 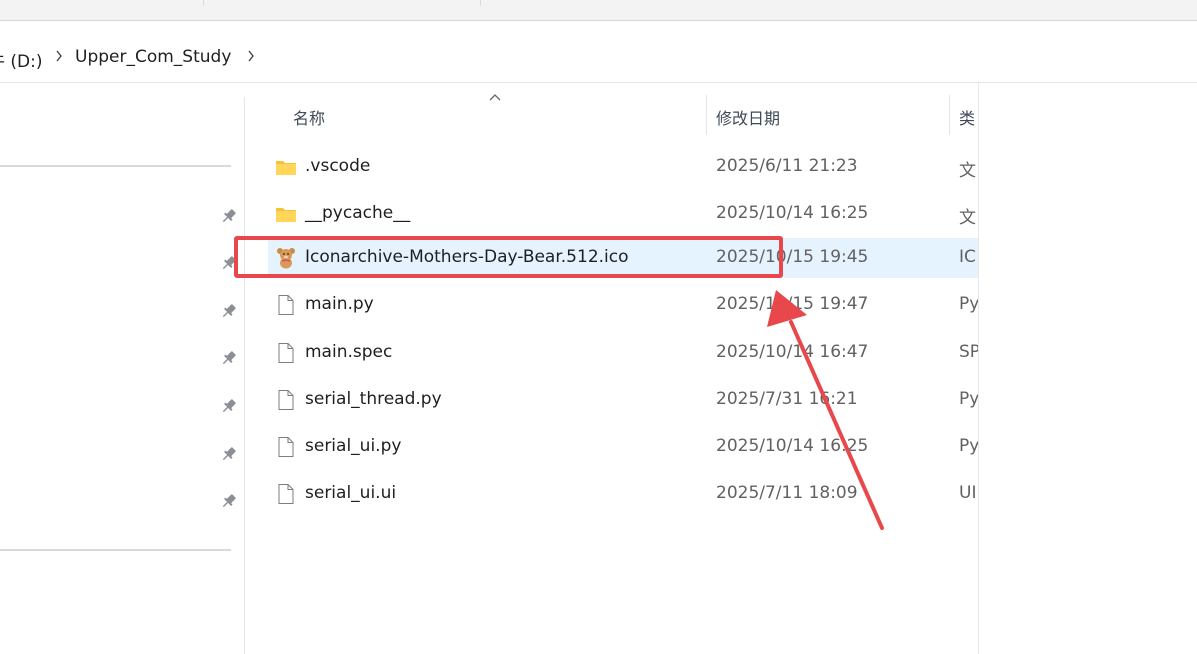 I want to click on breadcrumb-drive: 牛 (D:), so click(x=21, y=59).